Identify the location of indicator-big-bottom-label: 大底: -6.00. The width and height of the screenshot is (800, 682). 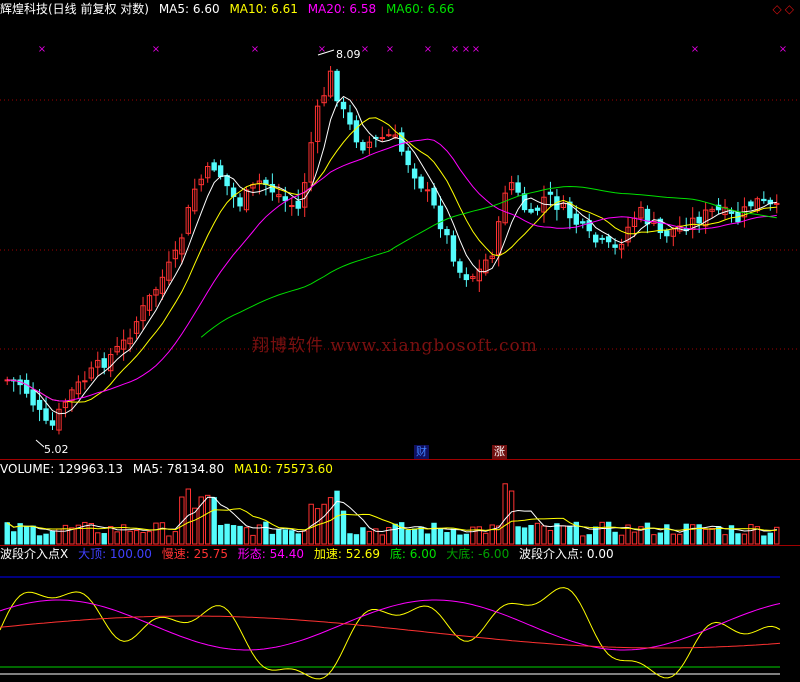
(478, 554).